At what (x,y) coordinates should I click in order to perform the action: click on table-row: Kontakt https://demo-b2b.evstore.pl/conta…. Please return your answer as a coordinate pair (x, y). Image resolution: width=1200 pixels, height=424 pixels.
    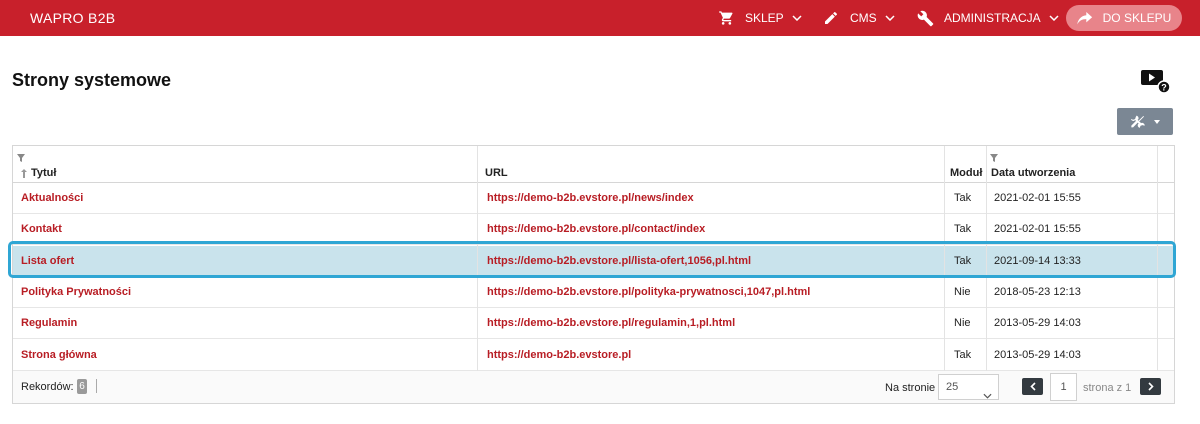
    Looking at the image, I should click on (593, 230).